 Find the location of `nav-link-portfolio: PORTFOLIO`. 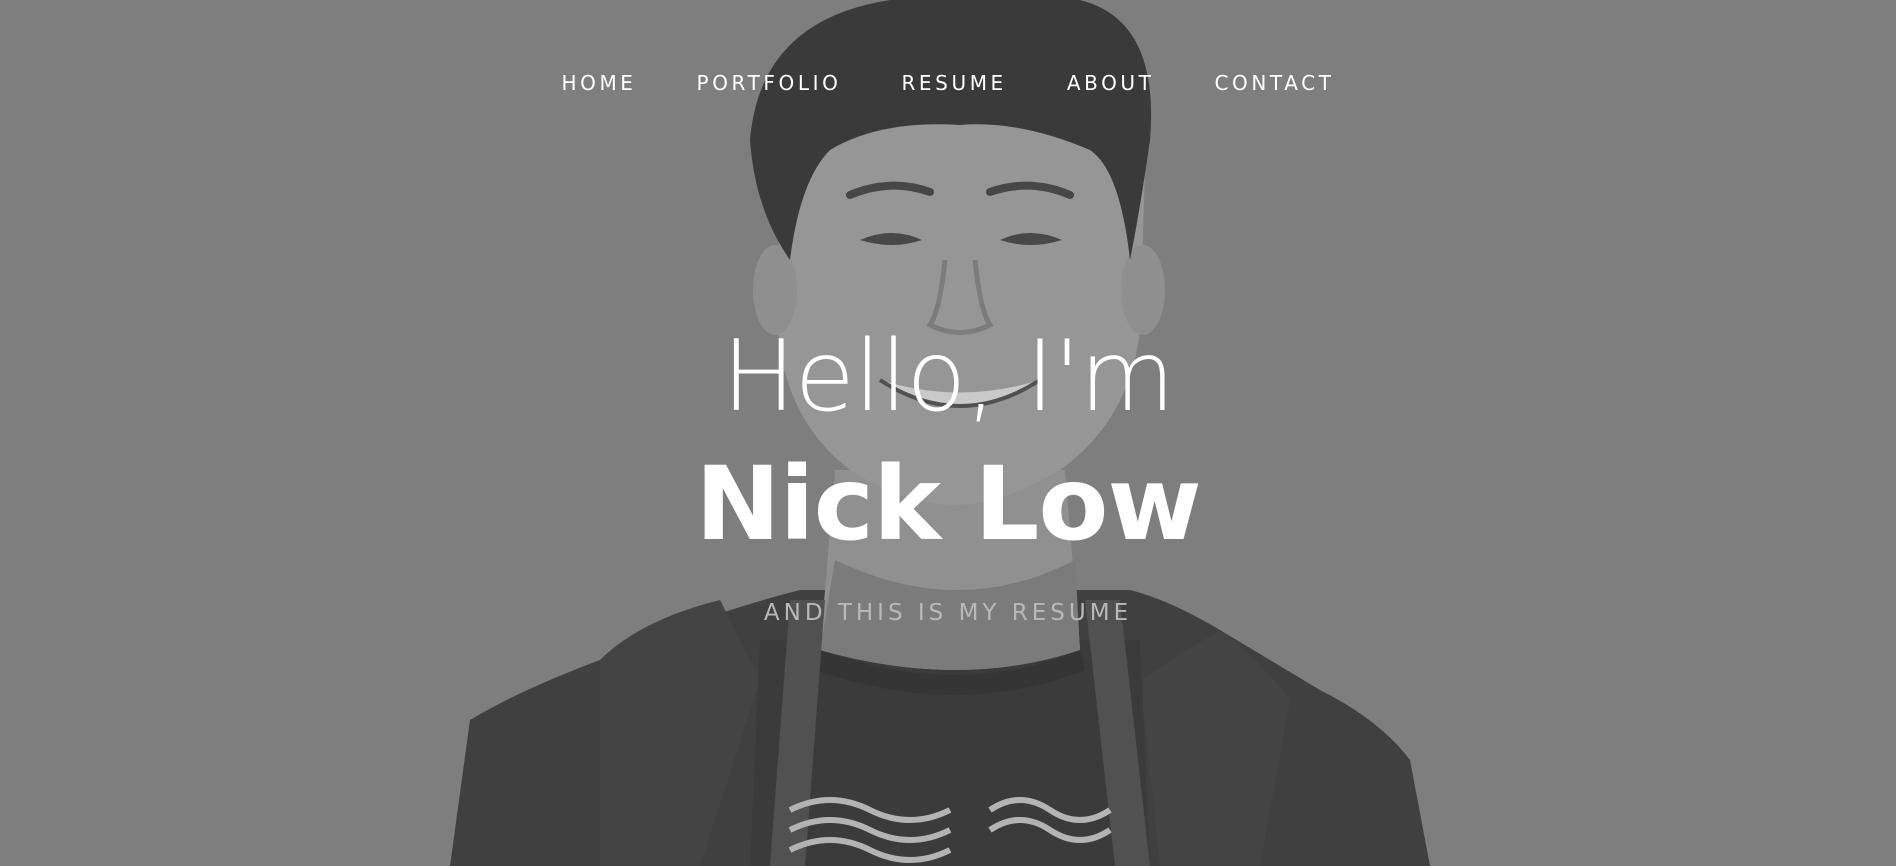

nav-link-portfolio: PORTFOLIO is located at coordinates (769, 83).